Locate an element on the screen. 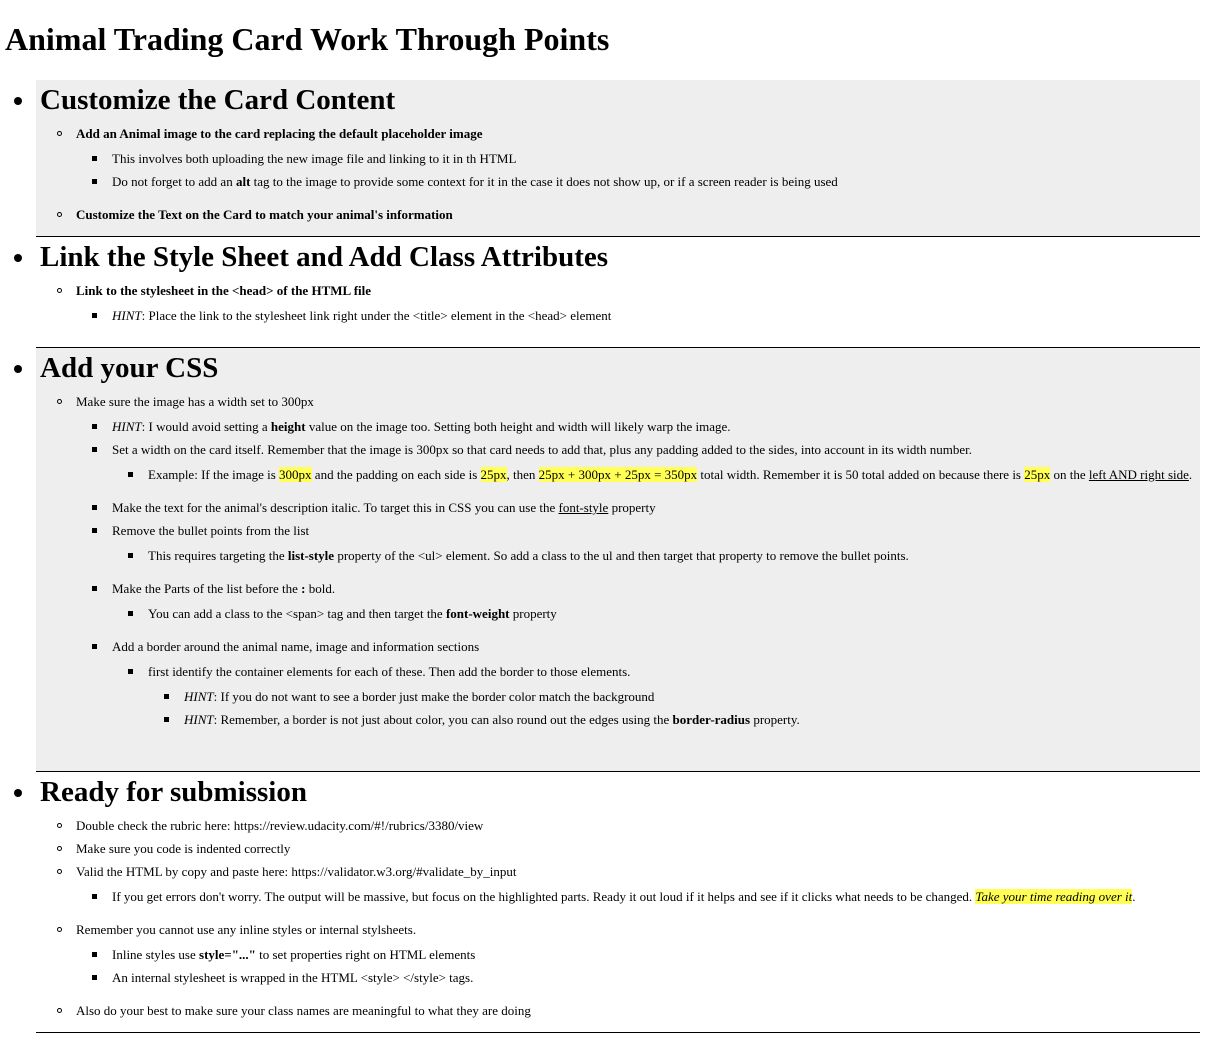 This screenshot has width=1222, height=1055. text-run: to set properties right on HTML elements is located at coordinates (365, 954).